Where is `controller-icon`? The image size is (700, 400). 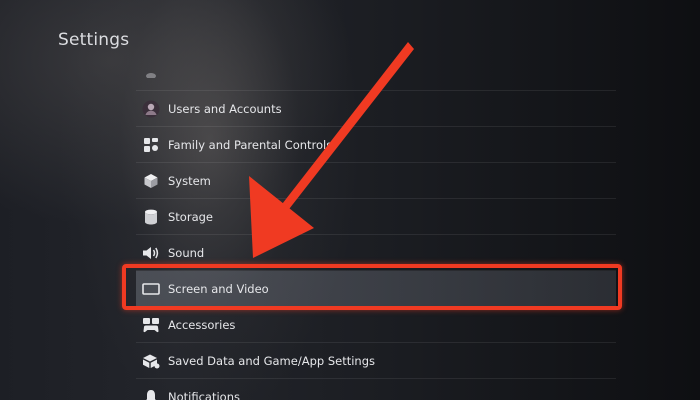
controller-icon is located at coordinates (151, 325).